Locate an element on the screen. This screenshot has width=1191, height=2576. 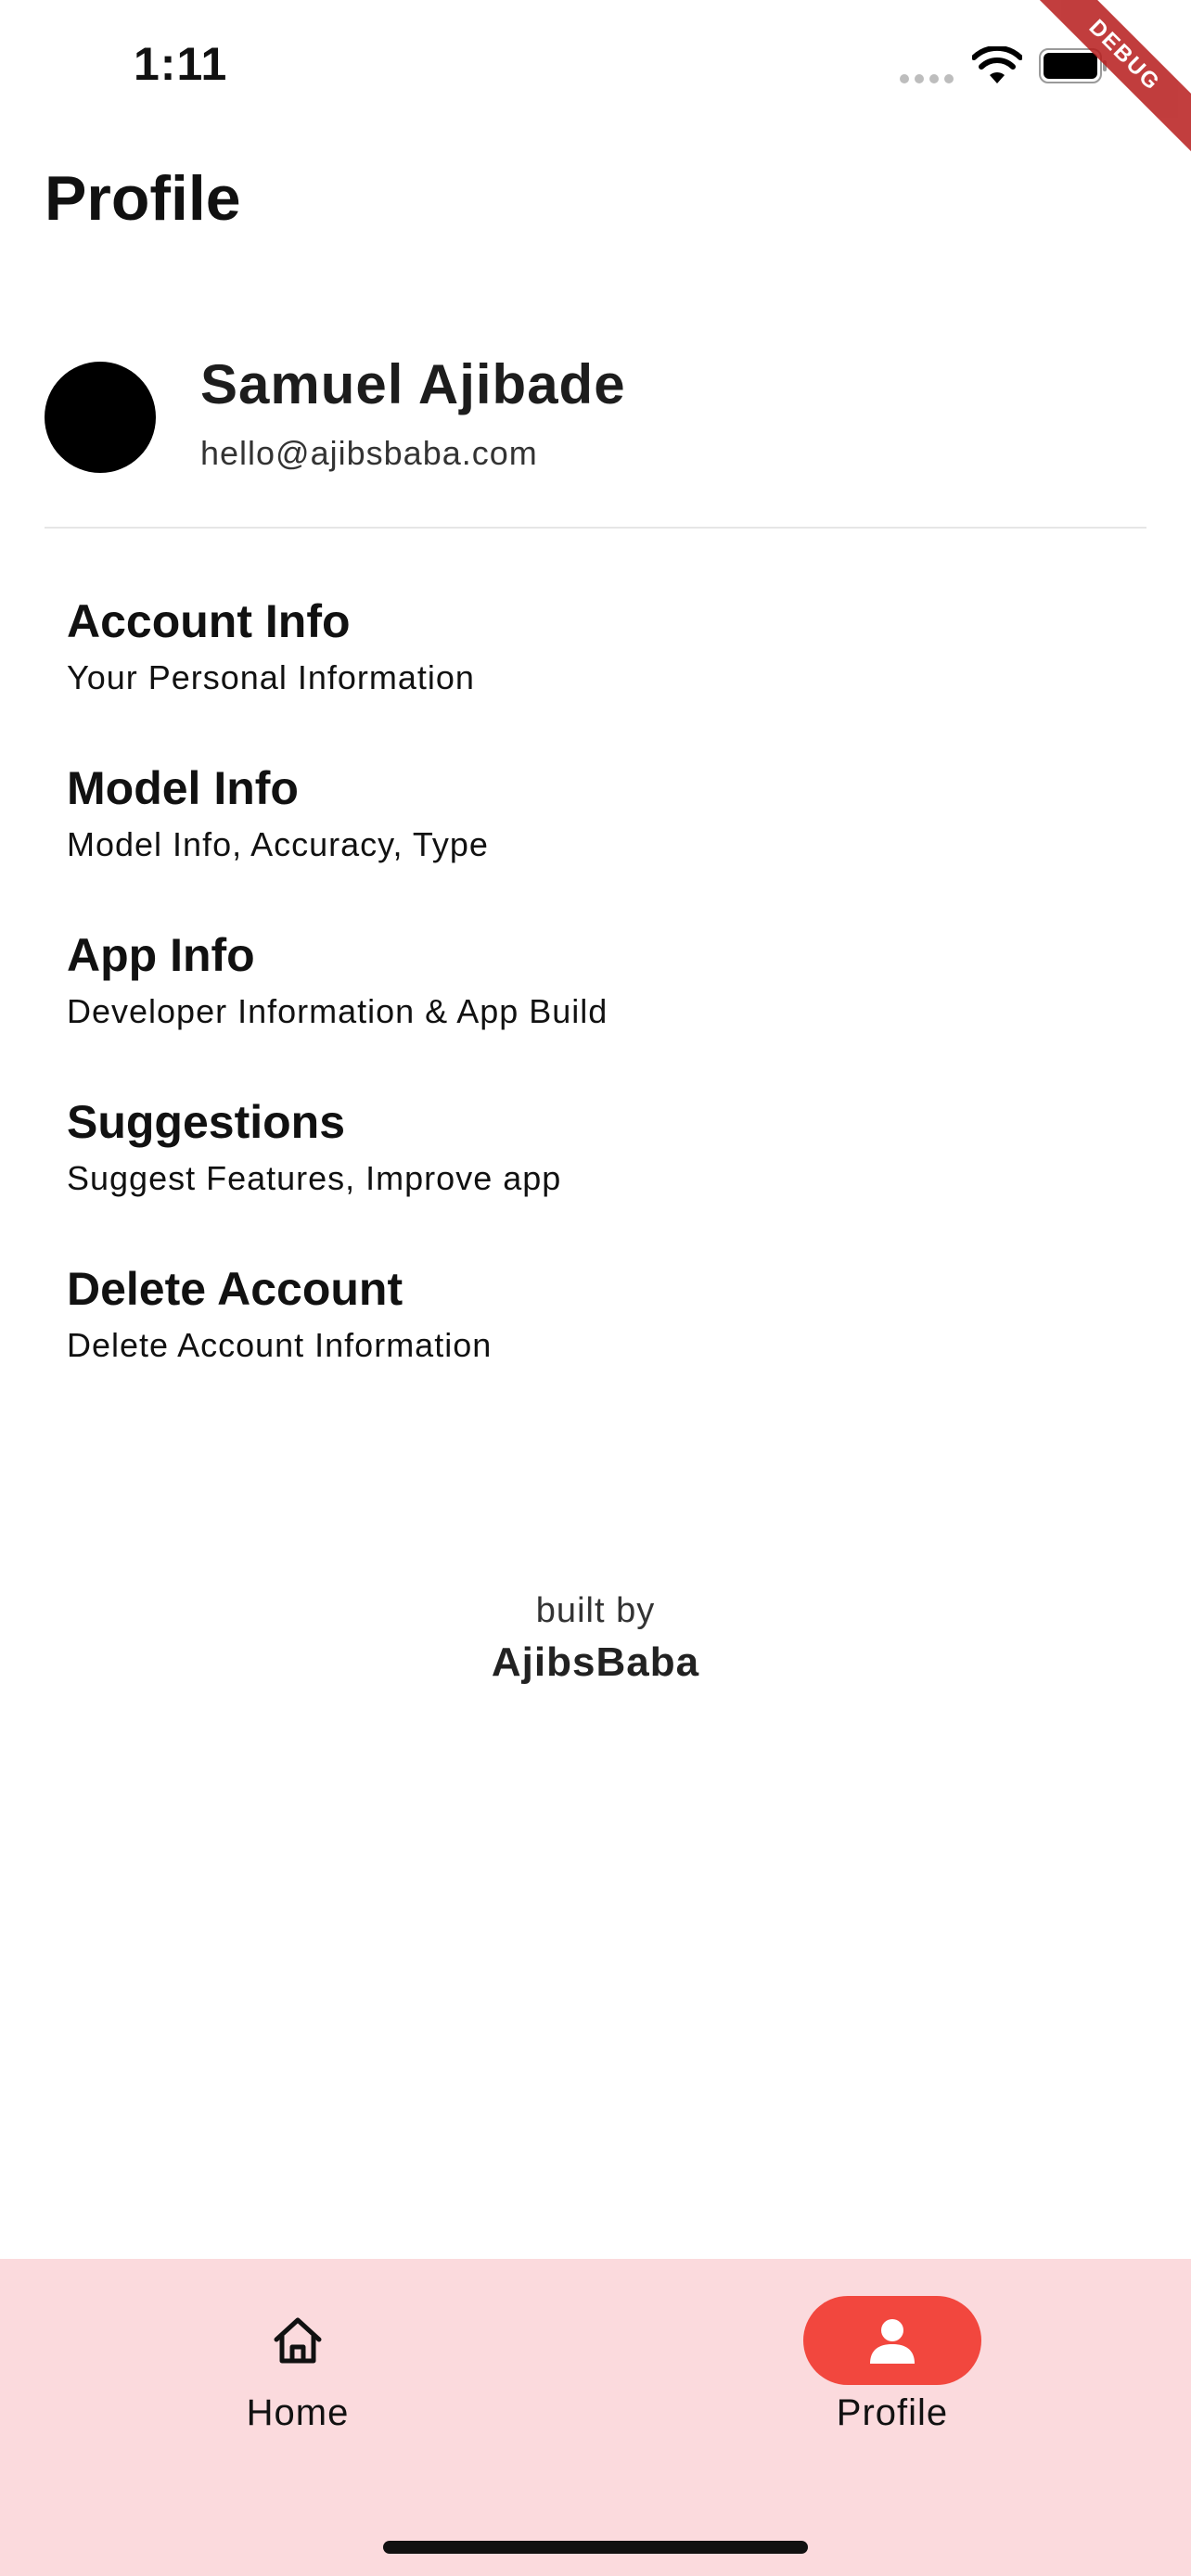
user-email: hello@ajibsbaba.com is located at coordinates (369, 453).